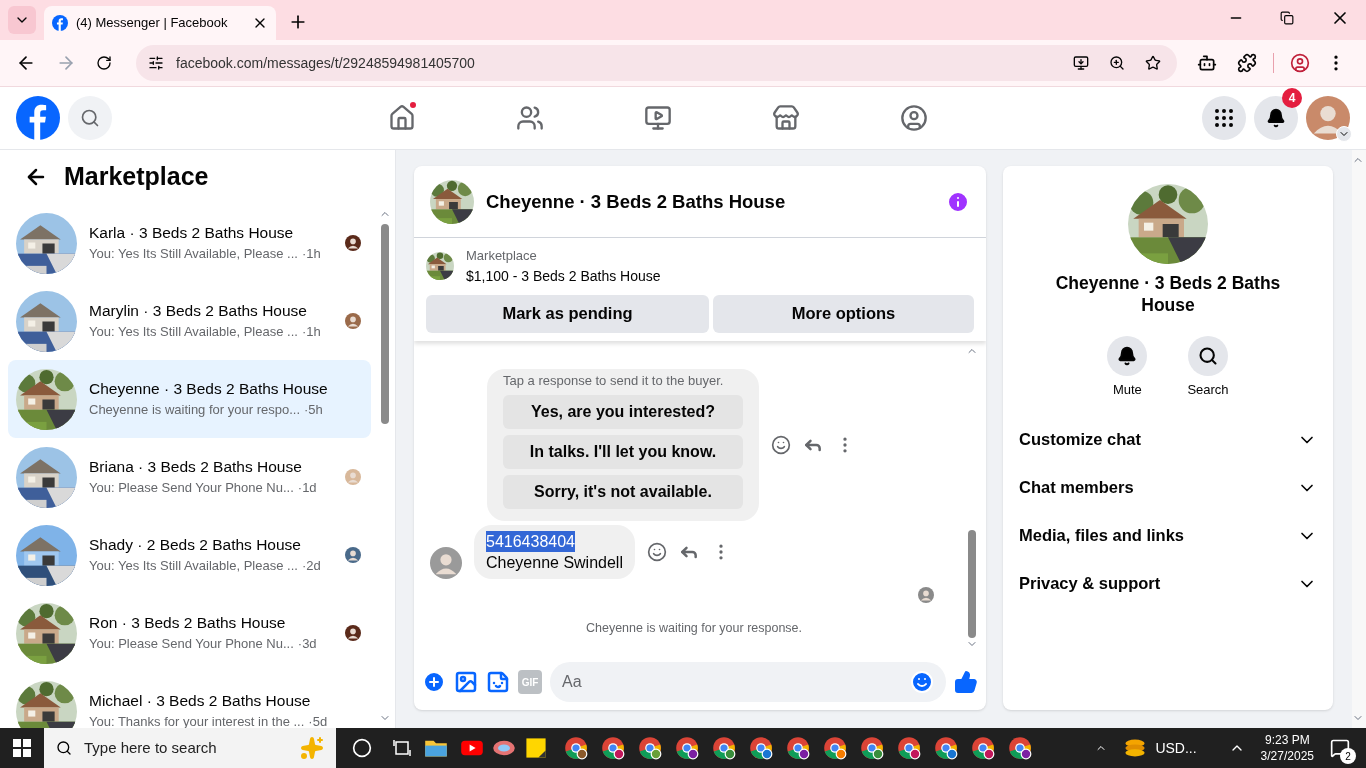  What do you see at coordinates (1287, 18) in the screenshot?
I see `restore-icon` at bounding box center [1287, 18].